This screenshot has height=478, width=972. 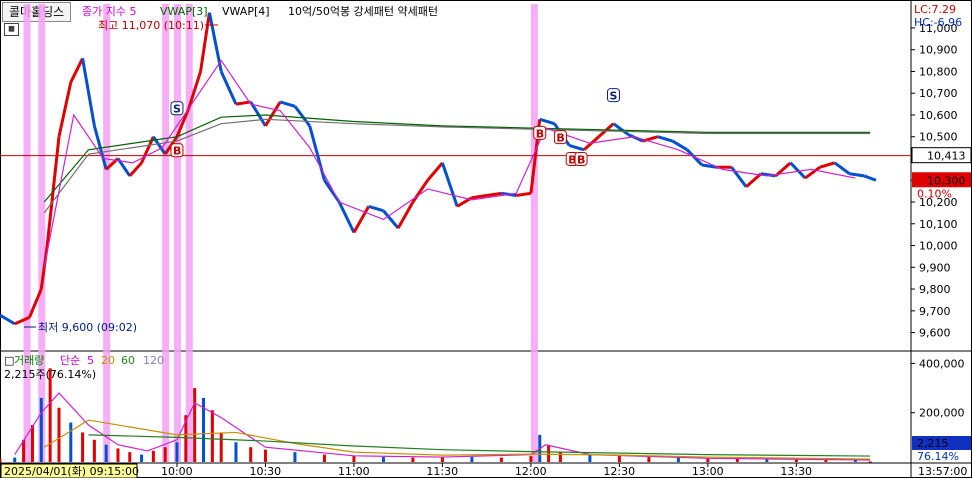 I want to click on lc-label: LC:7.29, so click(x=935, y=9).